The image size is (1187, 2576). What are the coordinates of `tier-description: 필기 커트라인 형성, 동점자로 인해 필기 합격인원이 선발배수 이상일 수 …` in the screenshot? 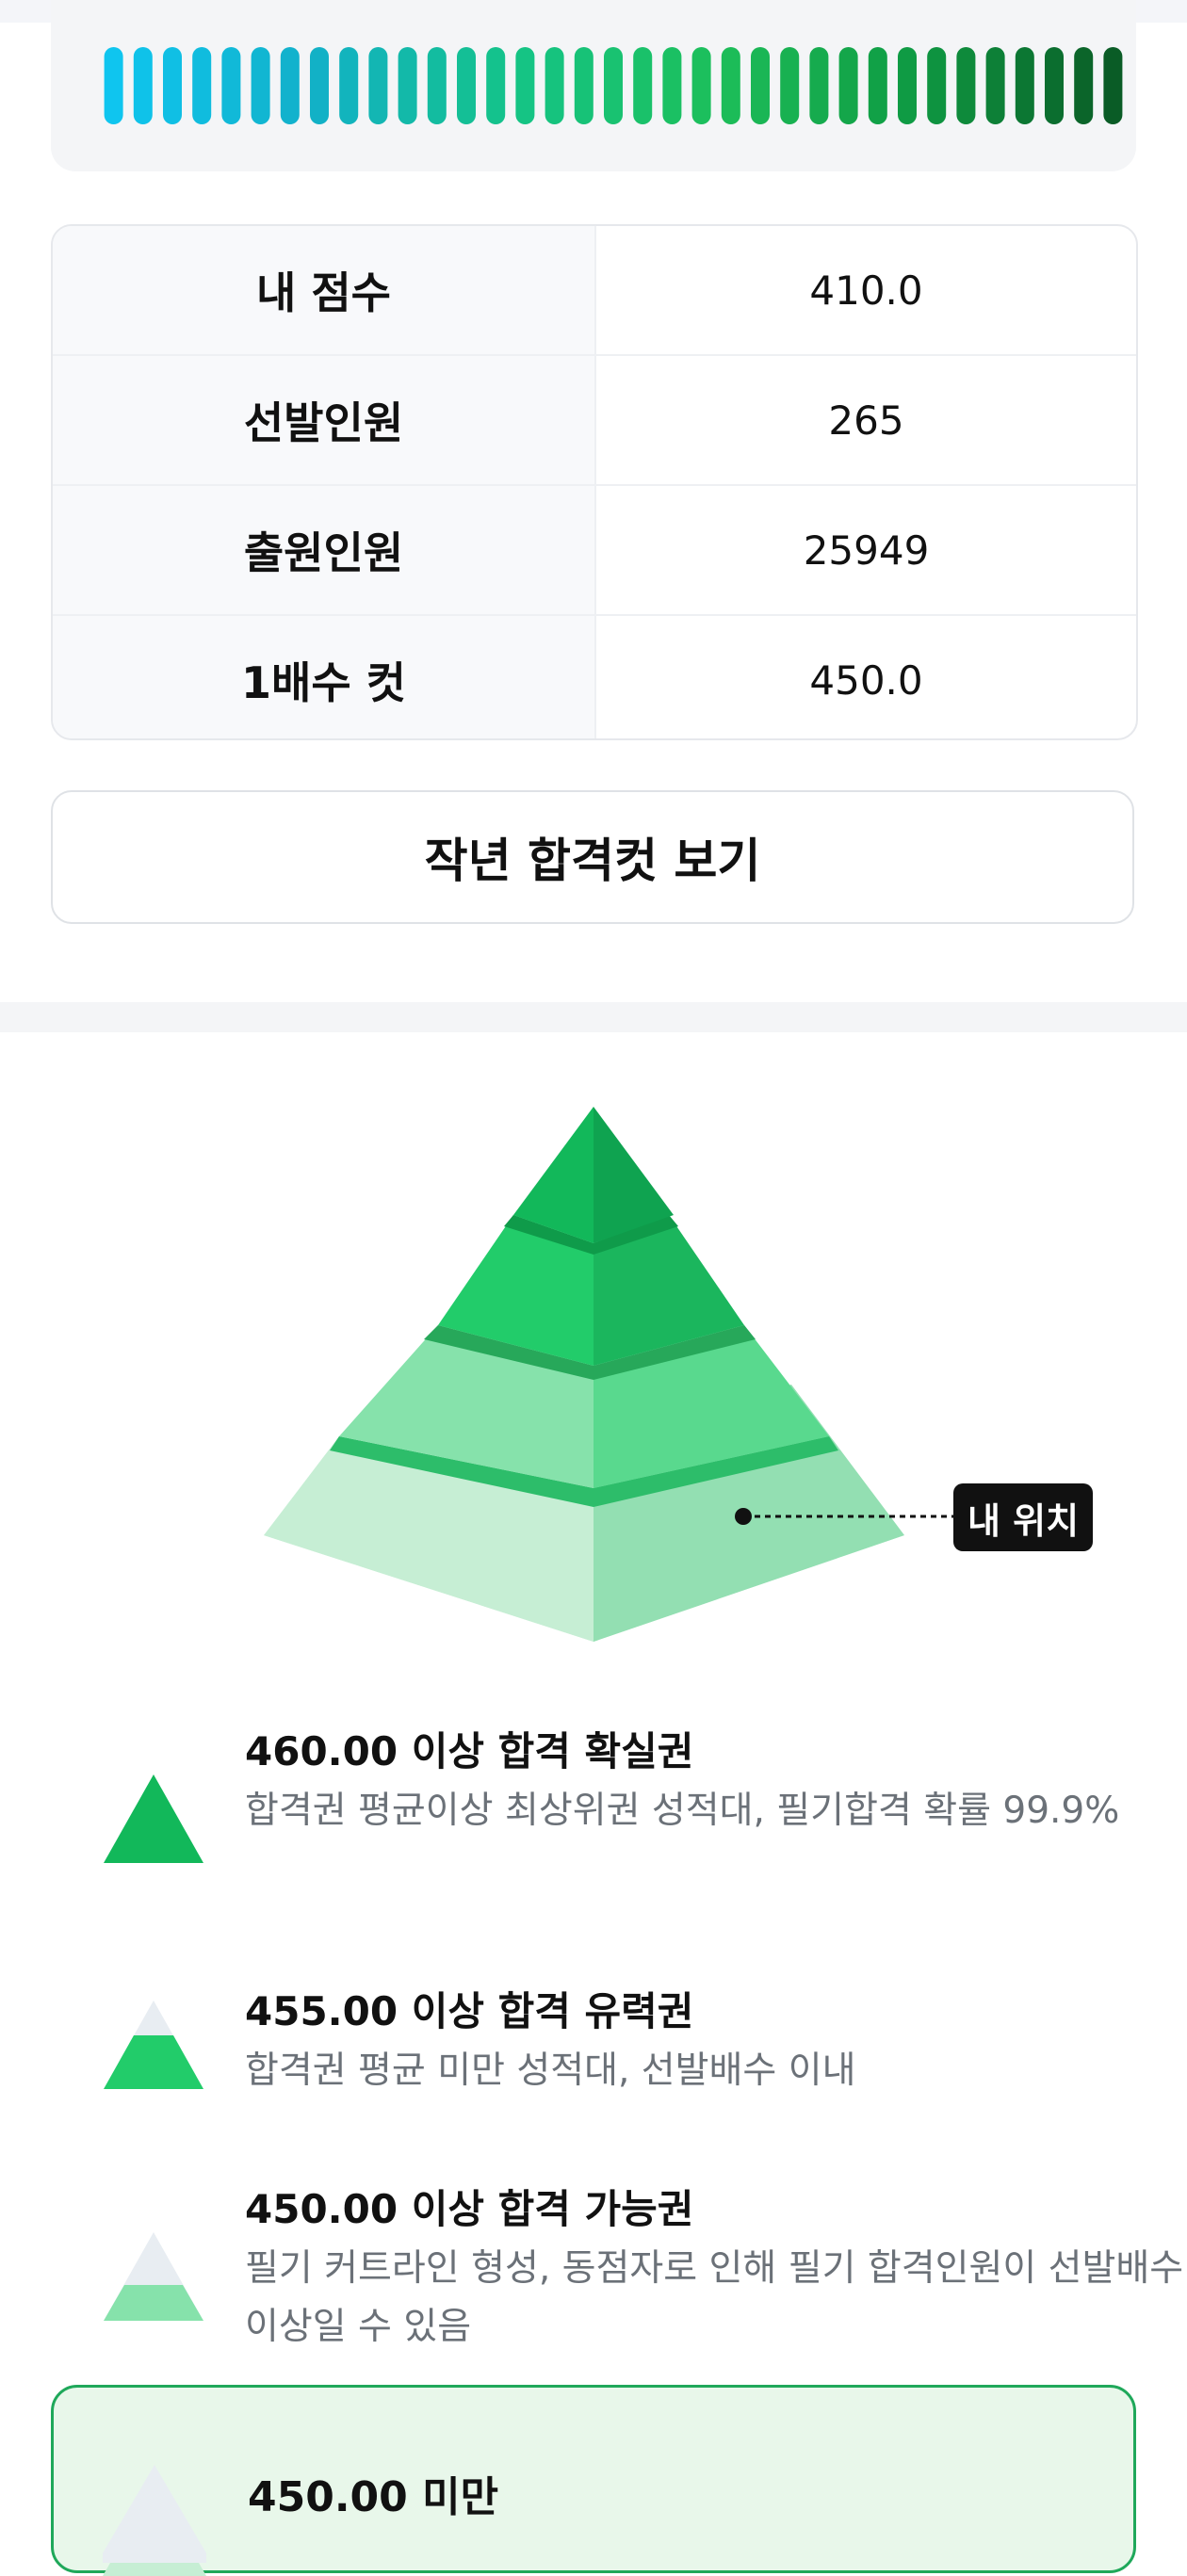 It's located at (714, 2297).